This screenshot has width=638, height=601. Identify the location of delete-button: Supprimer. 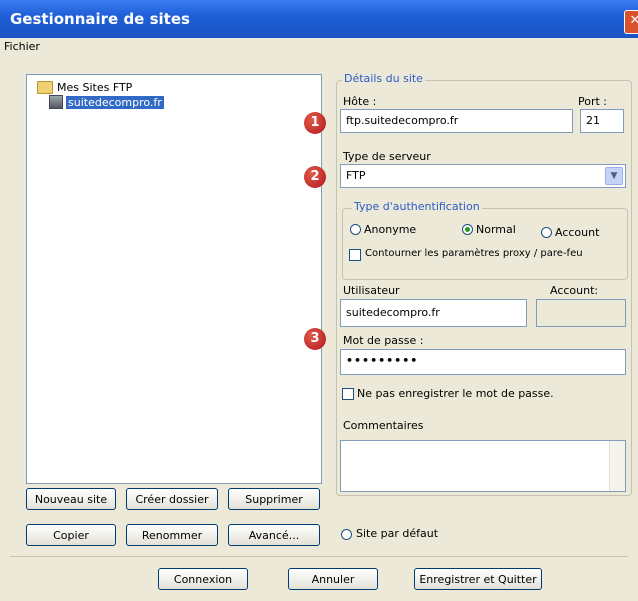
(274, 499).